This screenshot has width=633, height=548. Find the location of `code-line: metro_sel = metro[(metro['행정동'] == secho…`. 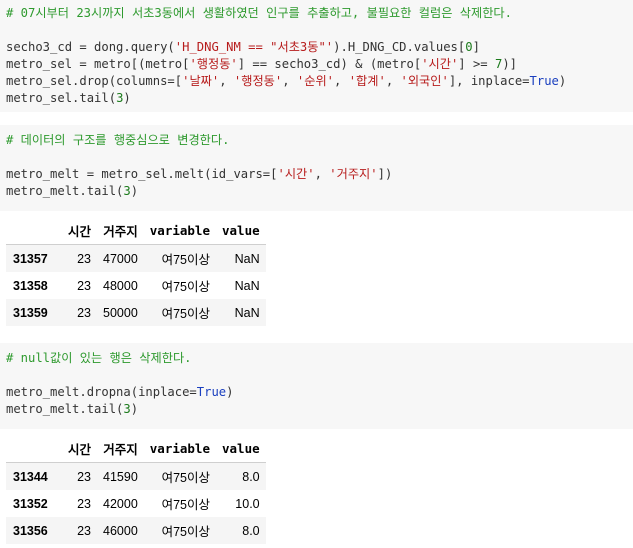

code-line: metro_sel = metro[(metro['행정동'] == secho… is located at coordinates (262, 64).